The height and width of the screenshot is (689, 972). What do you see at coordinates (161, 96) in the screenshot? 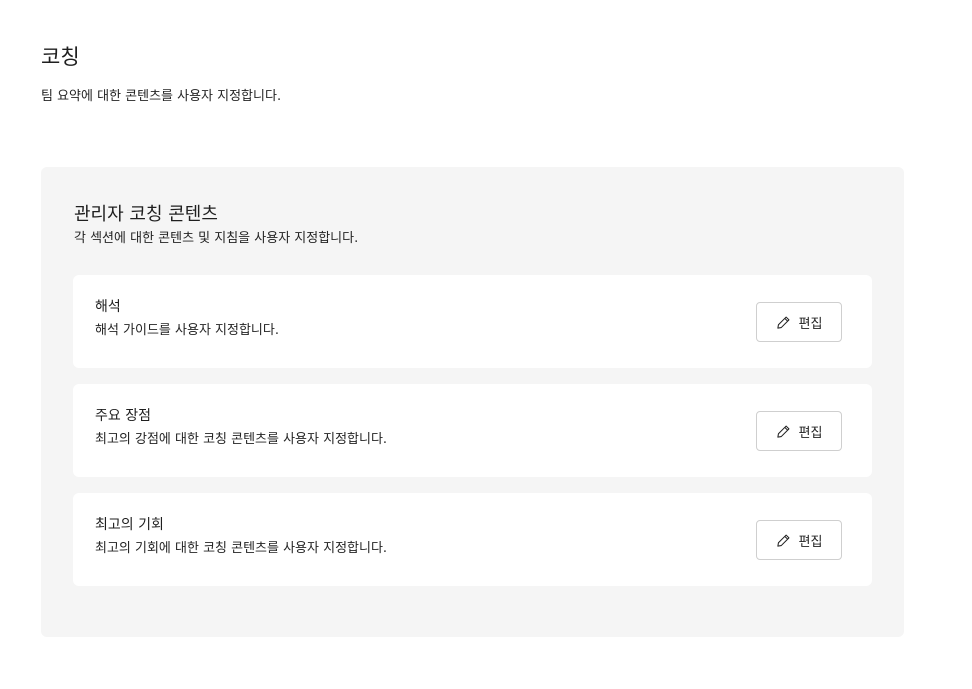
I see `page-subtitle: 팀 요약에 대한 콘텐츠를 사용자 지정합니다.` at bounding box center [161, 96].